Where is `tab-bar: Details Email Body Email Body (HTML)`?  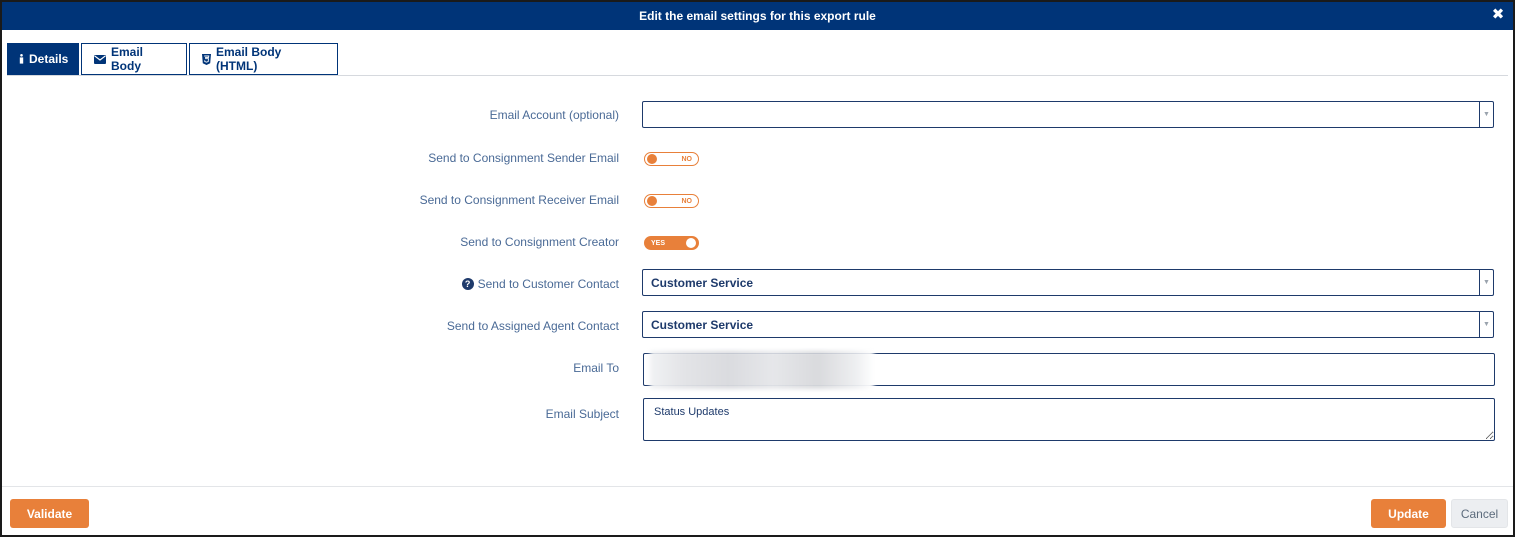
tab-bar: Details Email Body Email Body (HTML) is located at coordinates (173, 59).